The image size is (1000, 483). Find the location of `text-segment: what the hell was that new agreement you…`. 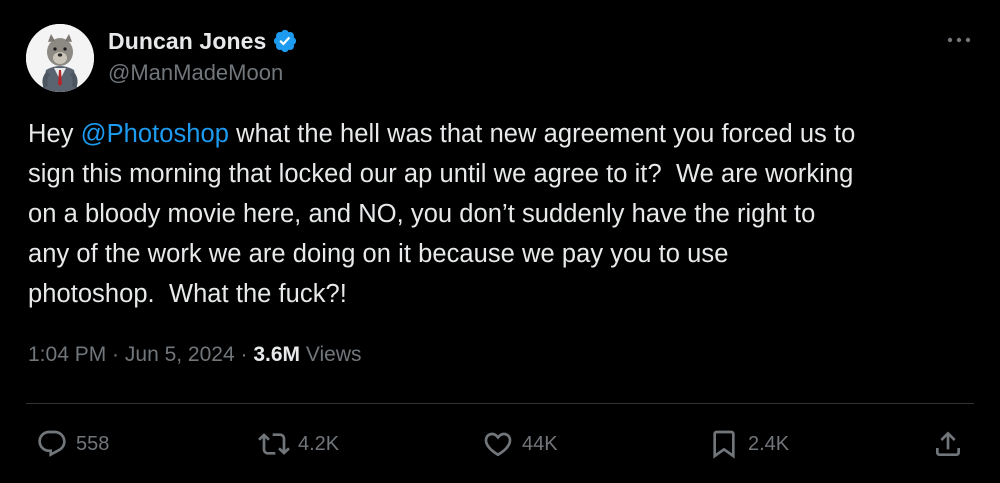

text-segment: what the hell was that new agreement you… is located at coordinates (542, 134).